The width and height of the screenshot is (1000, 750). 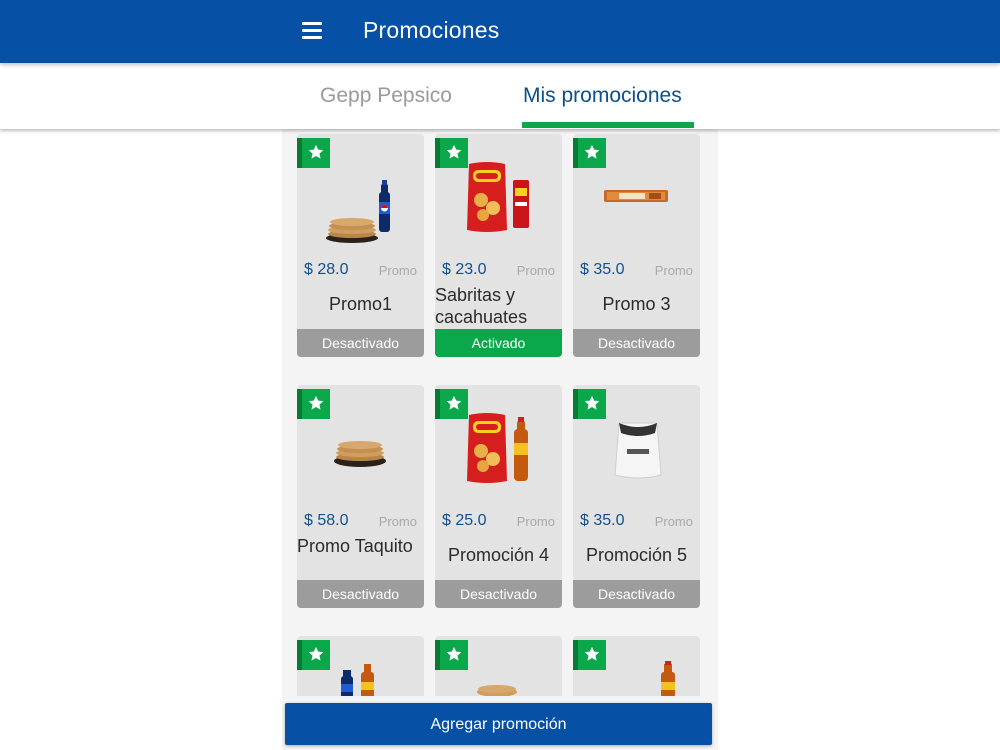 I want to click on hamburger-menu-icon, so click(x=312, y=31).